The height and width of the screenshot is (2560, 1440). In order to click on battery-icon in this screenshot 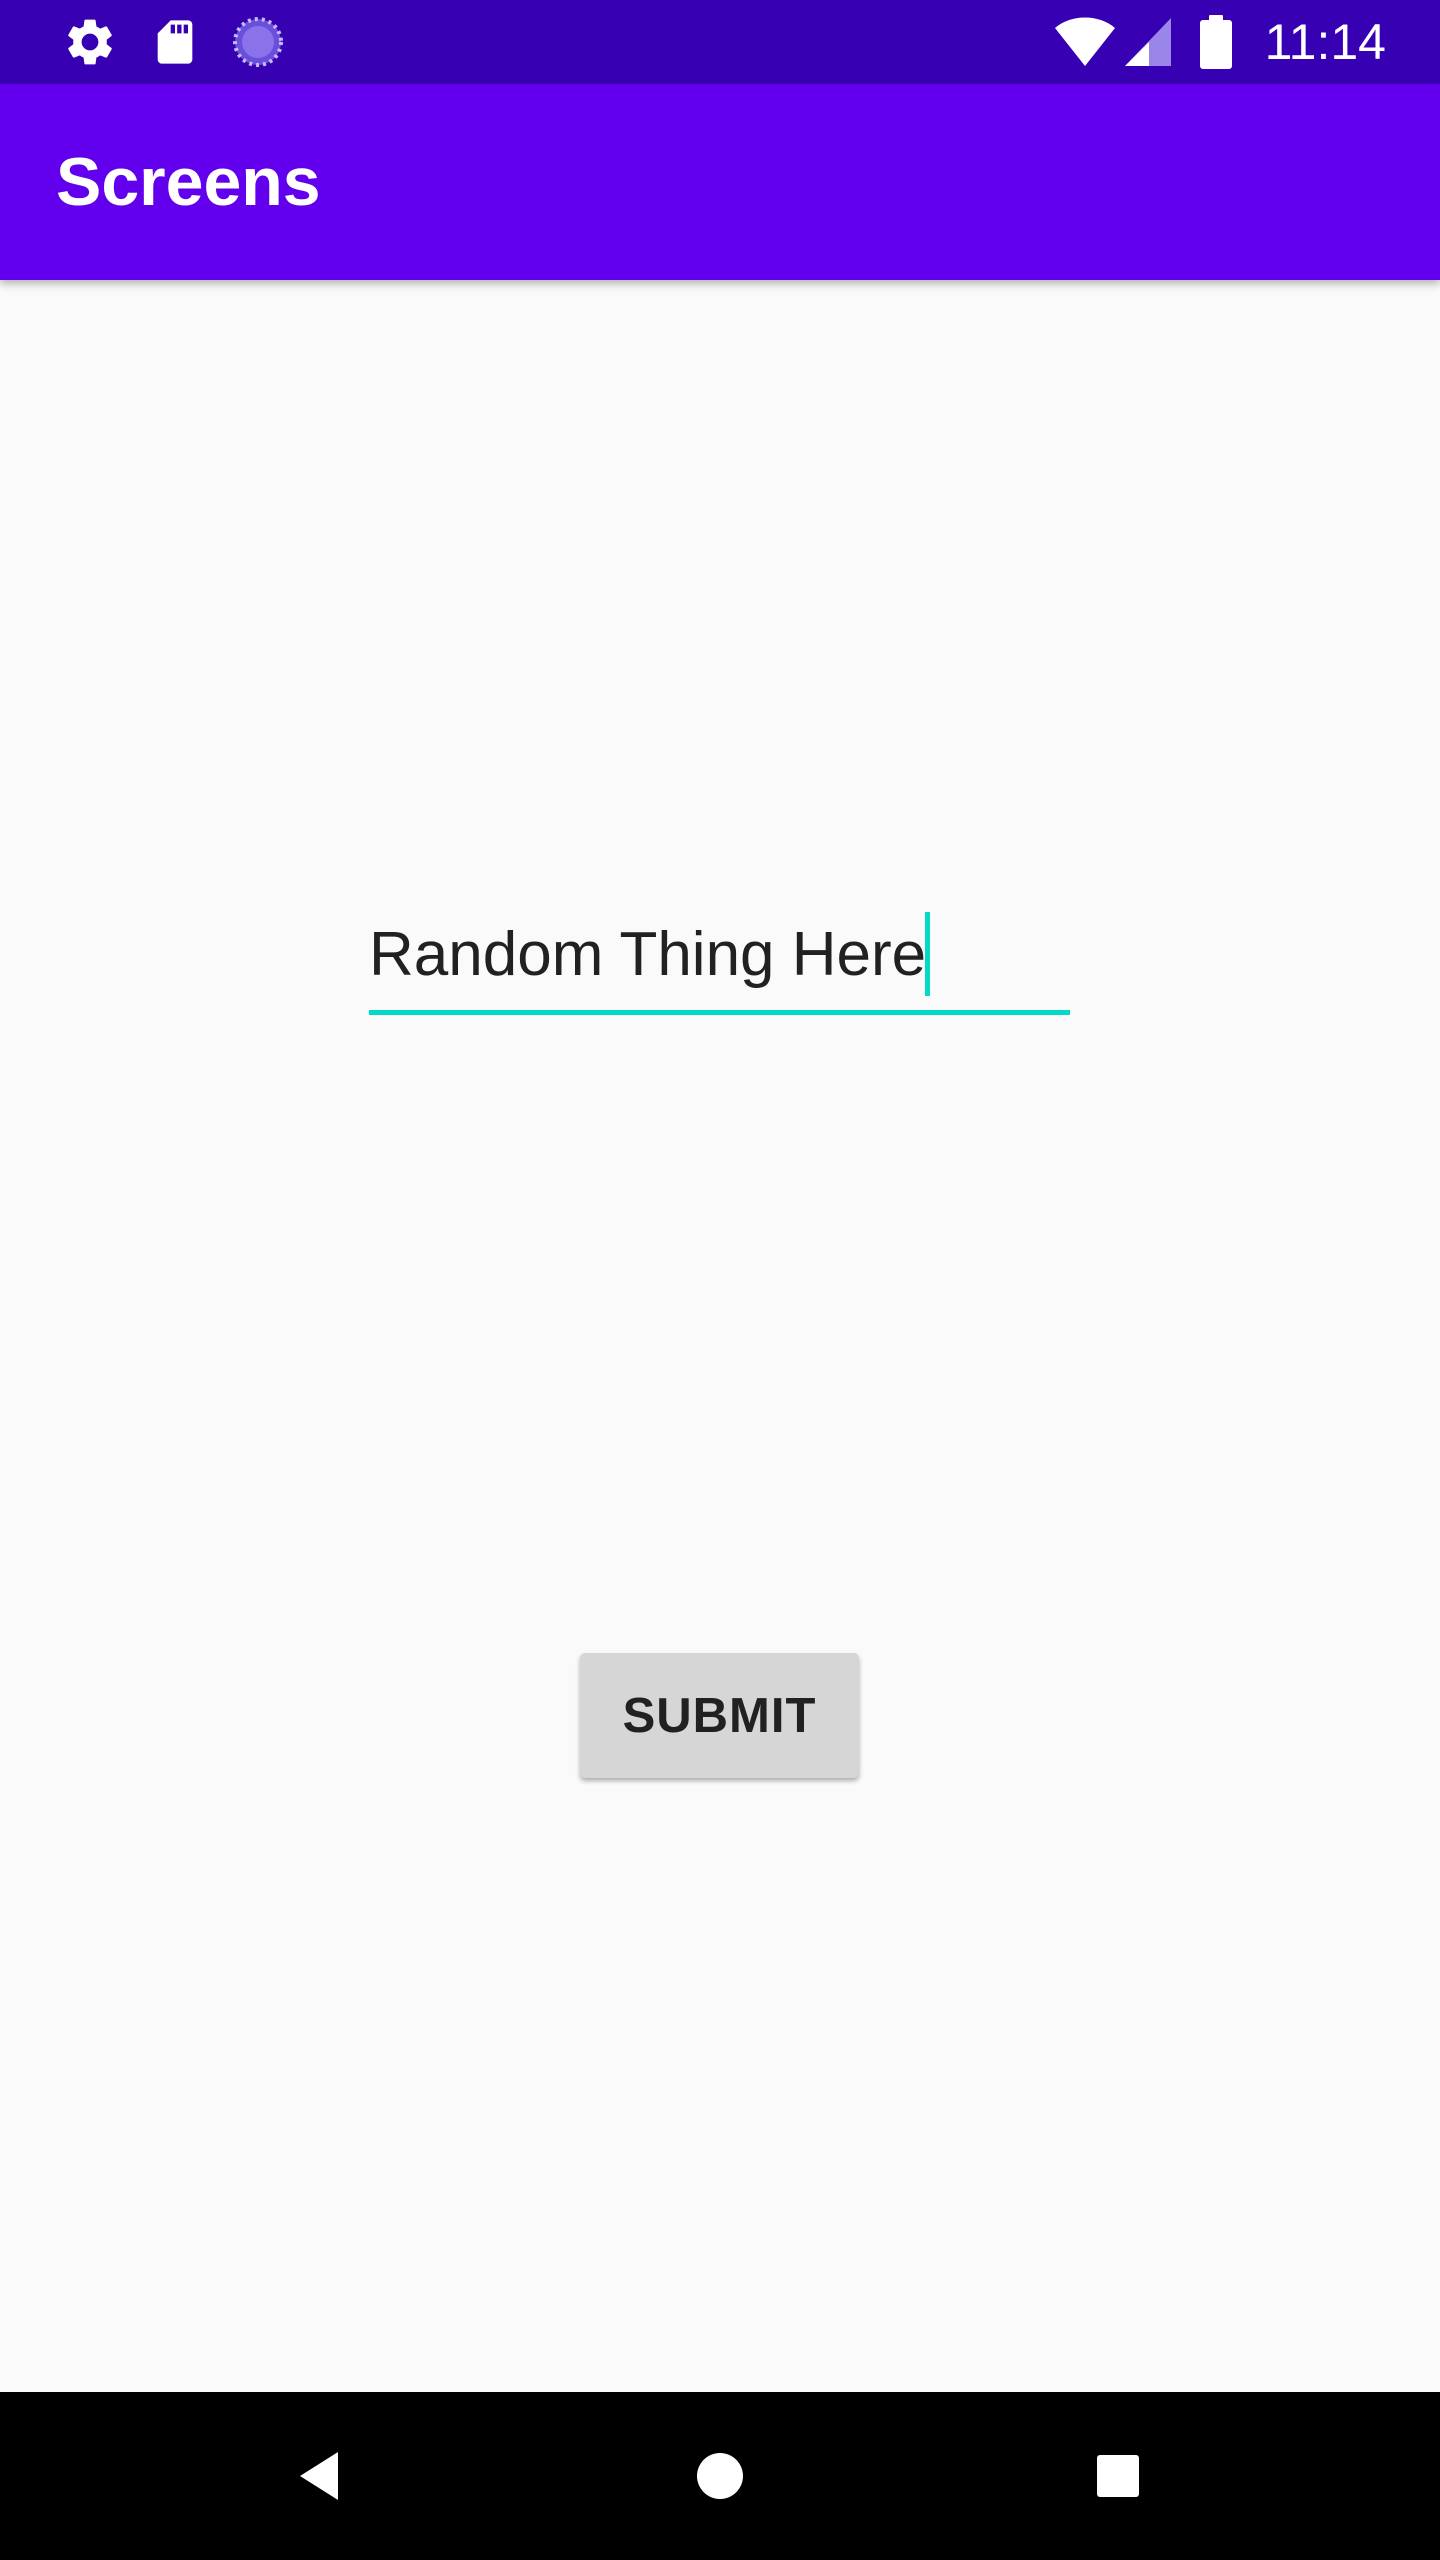, I will do `click(1216, 42)`.